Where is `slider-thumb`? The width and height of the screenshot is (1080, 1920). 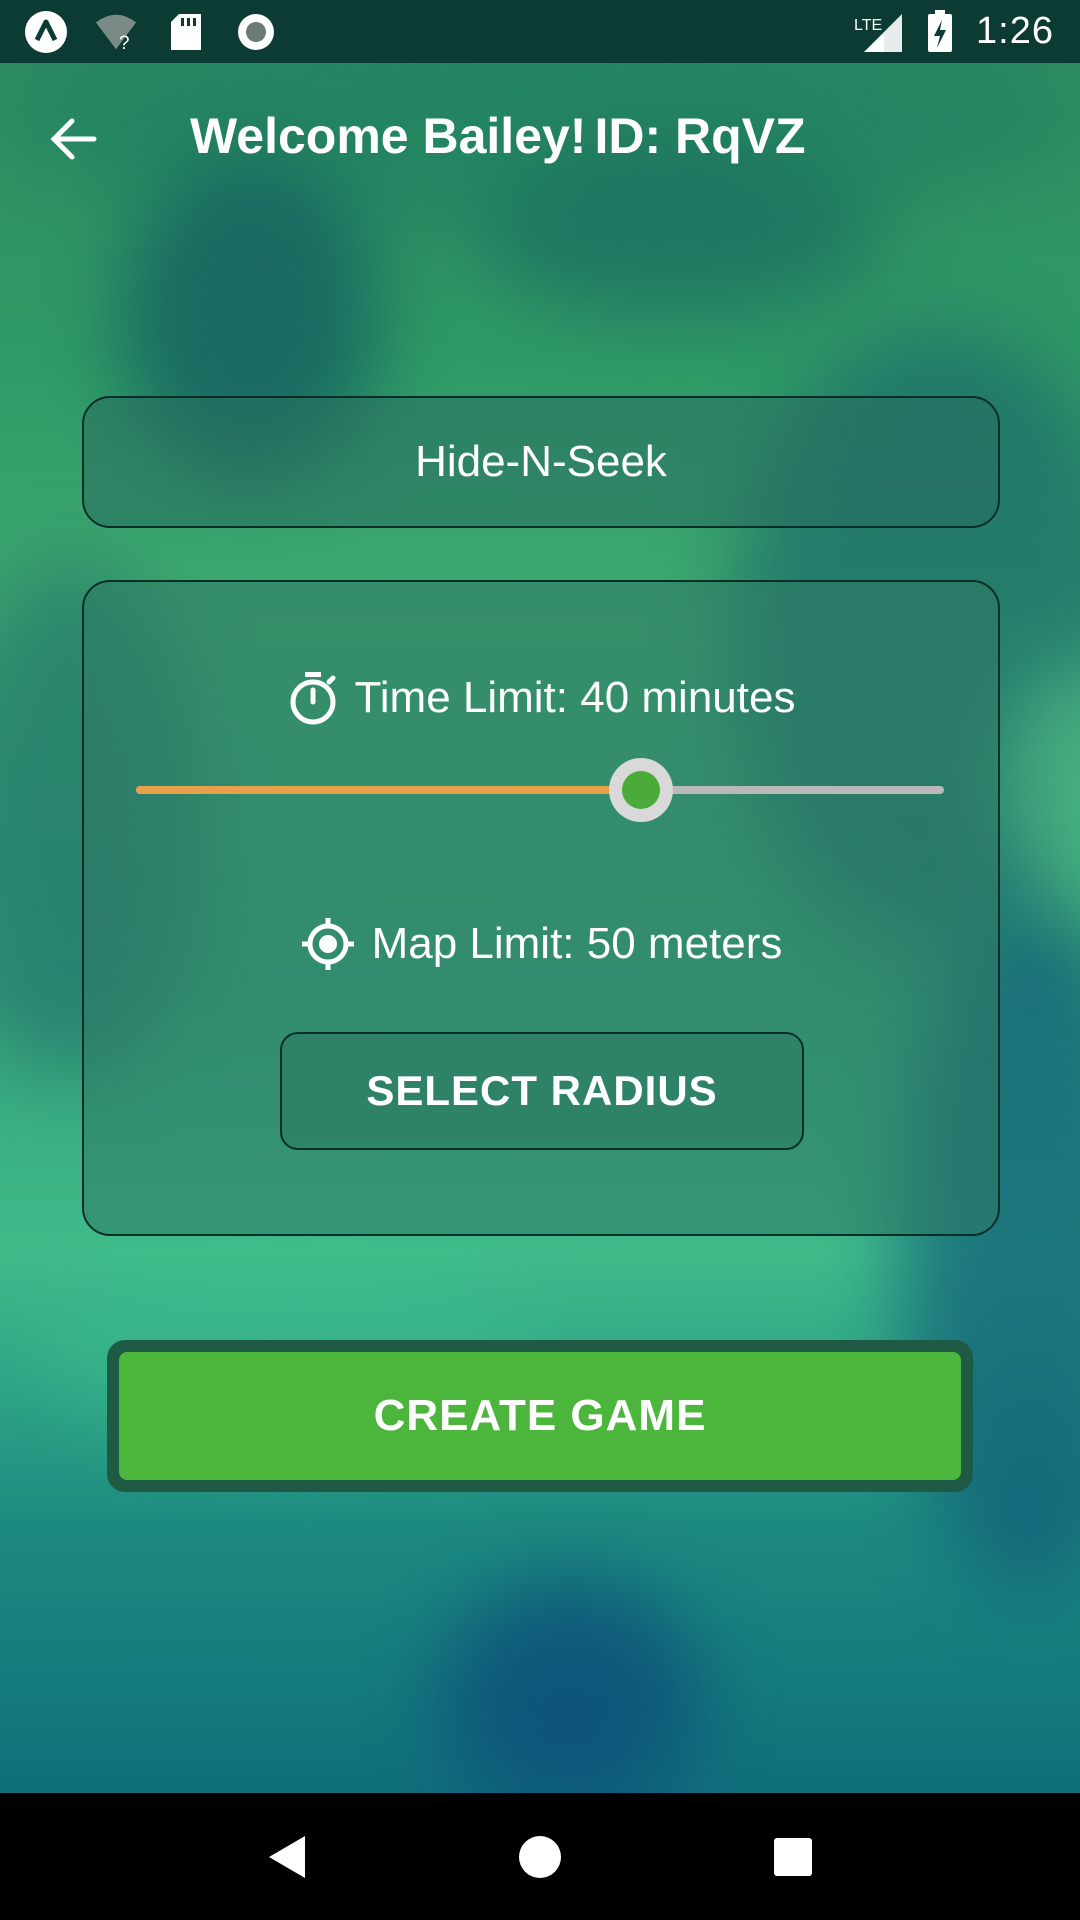 slider-thumb is located at coordinates (641, 790).